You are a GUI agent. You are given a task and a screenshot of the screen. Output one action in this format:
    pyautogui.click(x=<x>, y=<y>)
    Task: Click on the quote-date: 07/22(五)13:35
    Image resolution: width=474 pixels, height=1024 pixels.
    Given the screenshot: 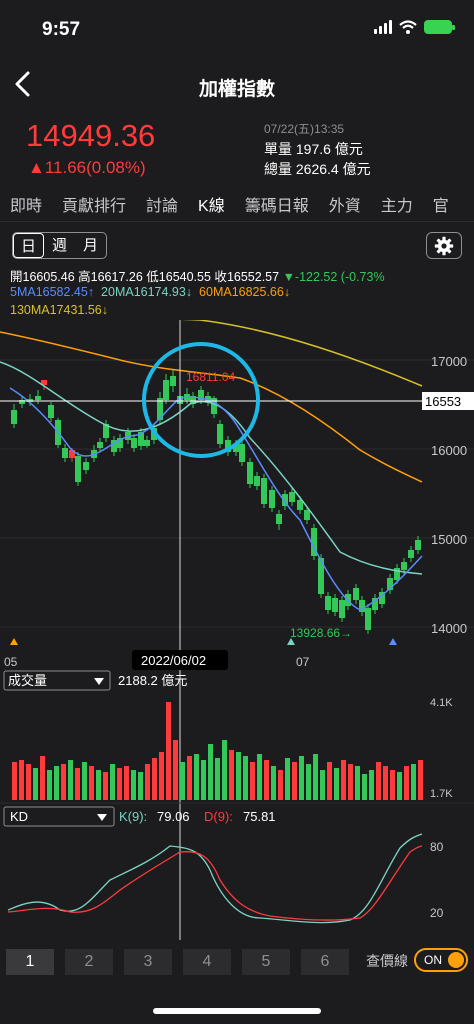 What is the action you would take?
    pyautogui.click(x=304, y=129)
    